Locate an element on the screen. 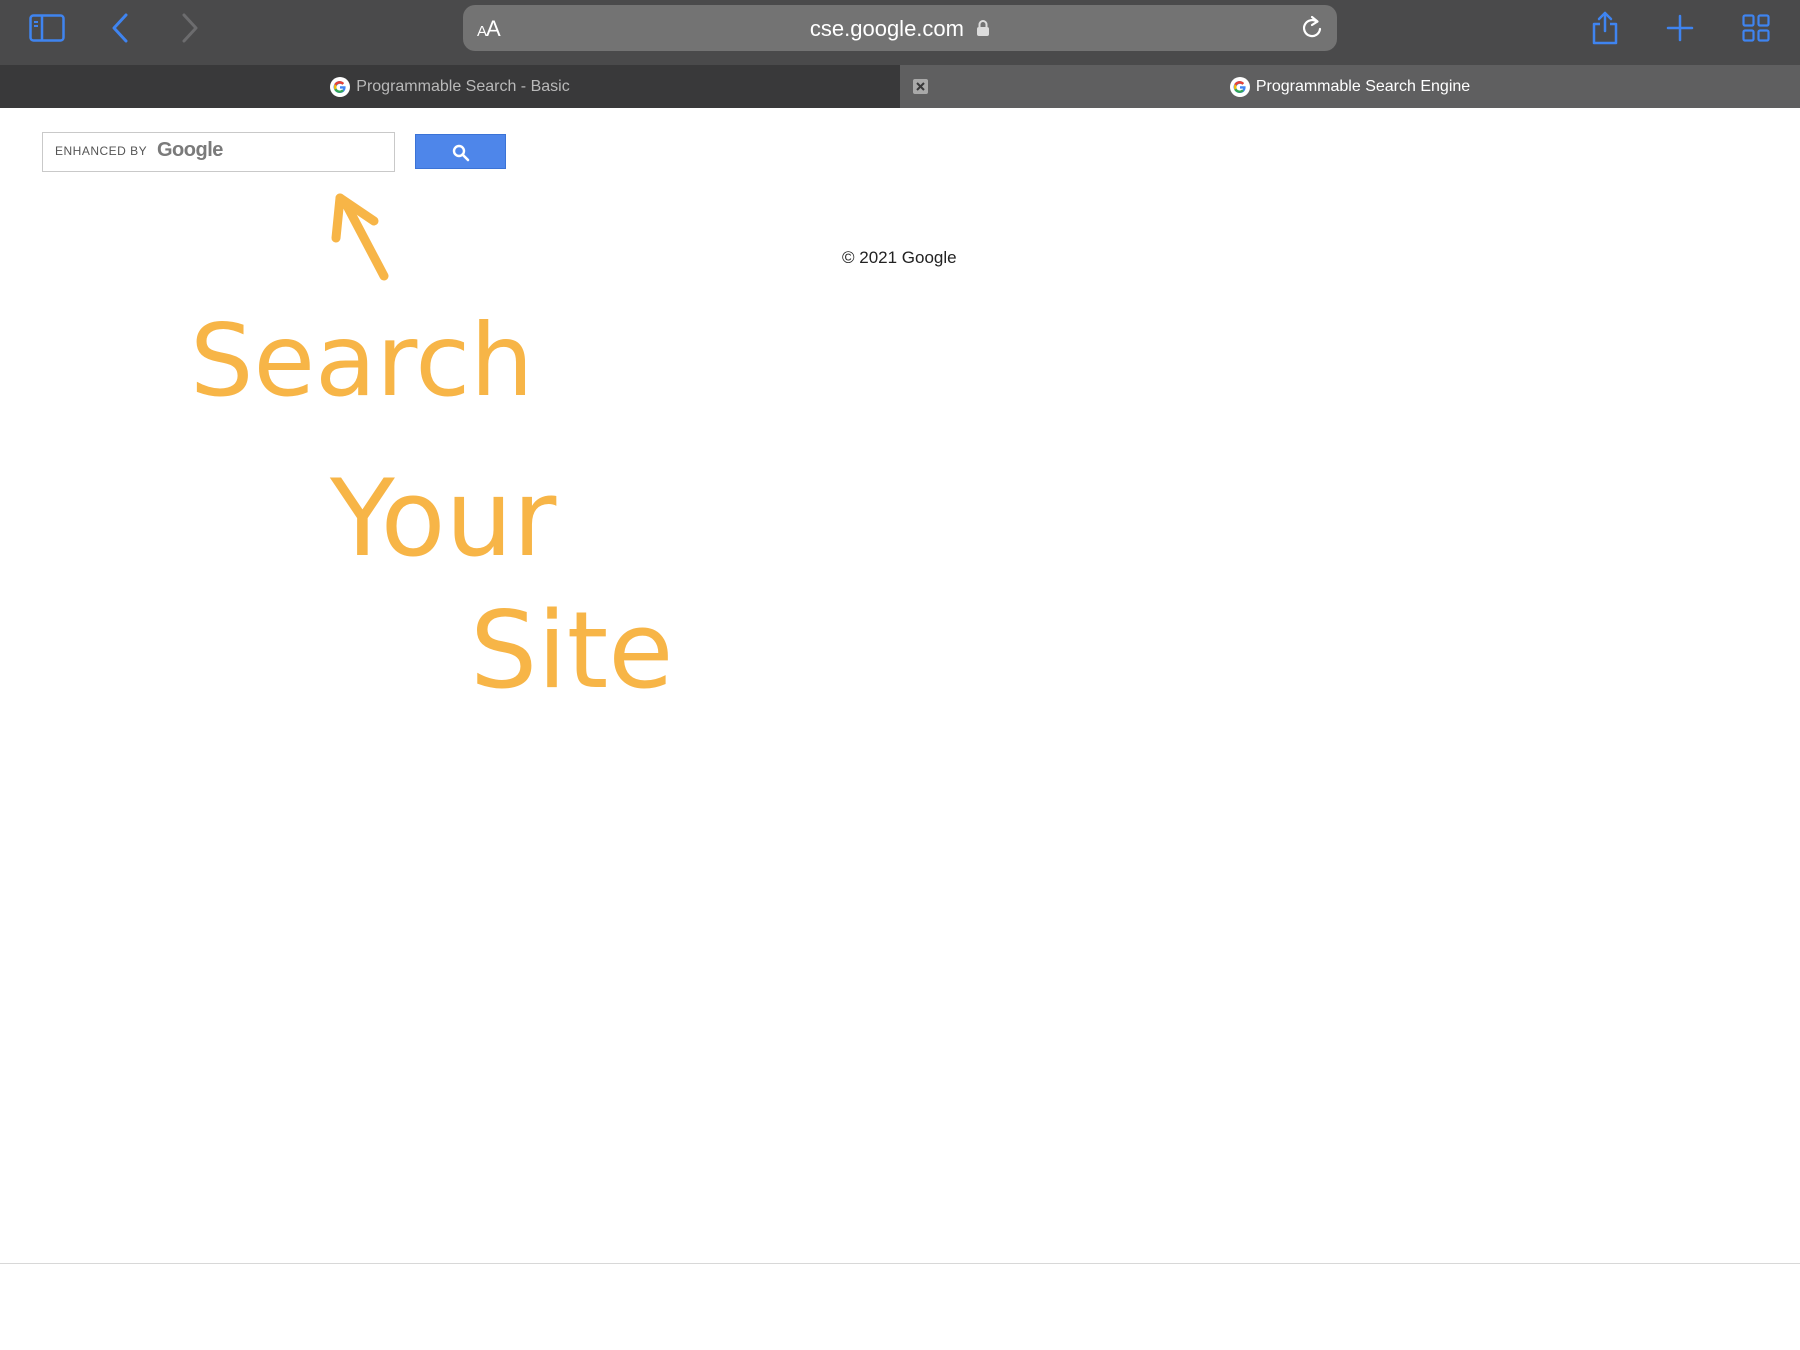 The height and width of the screenshot is (1350, 1800). search-input: ENHANCED BY Google is located at coordinates (218, 152).